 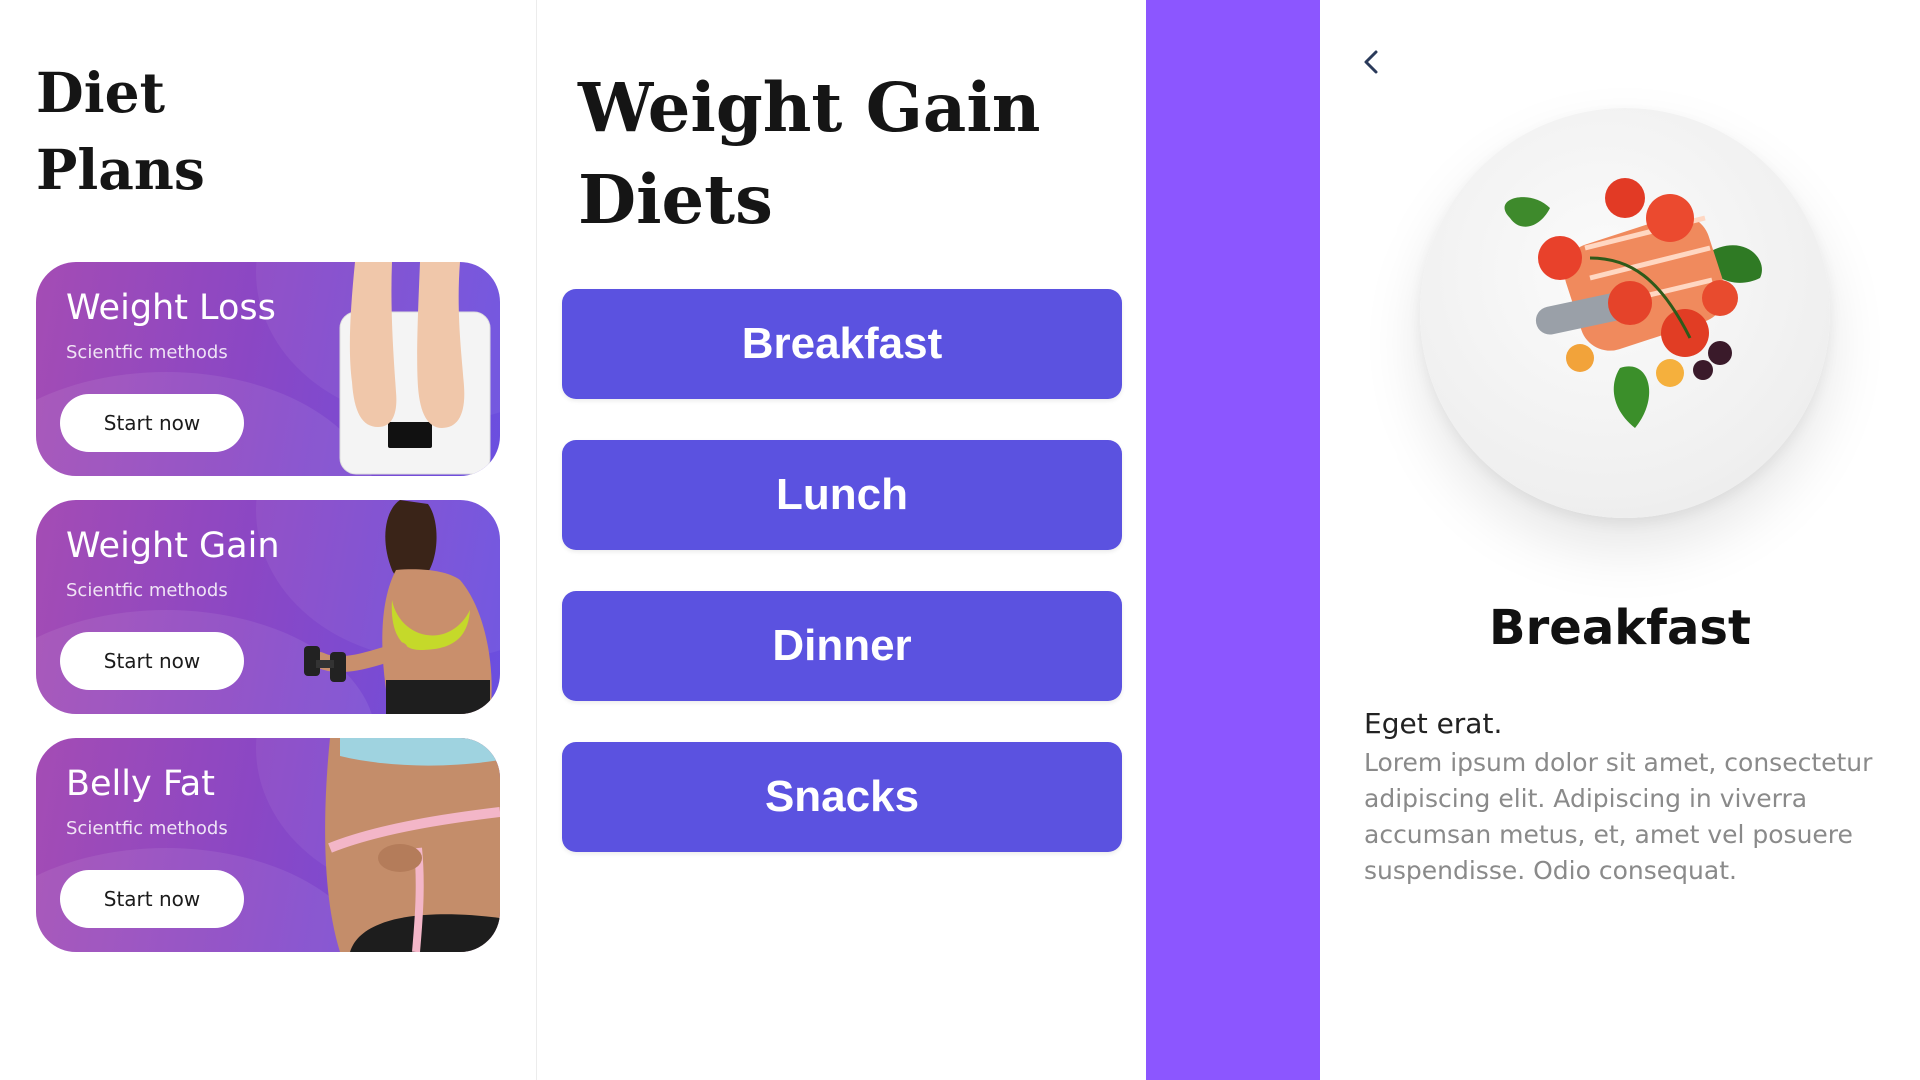 I want to click on chevron-left-icon, so click(x=1371, y=62).